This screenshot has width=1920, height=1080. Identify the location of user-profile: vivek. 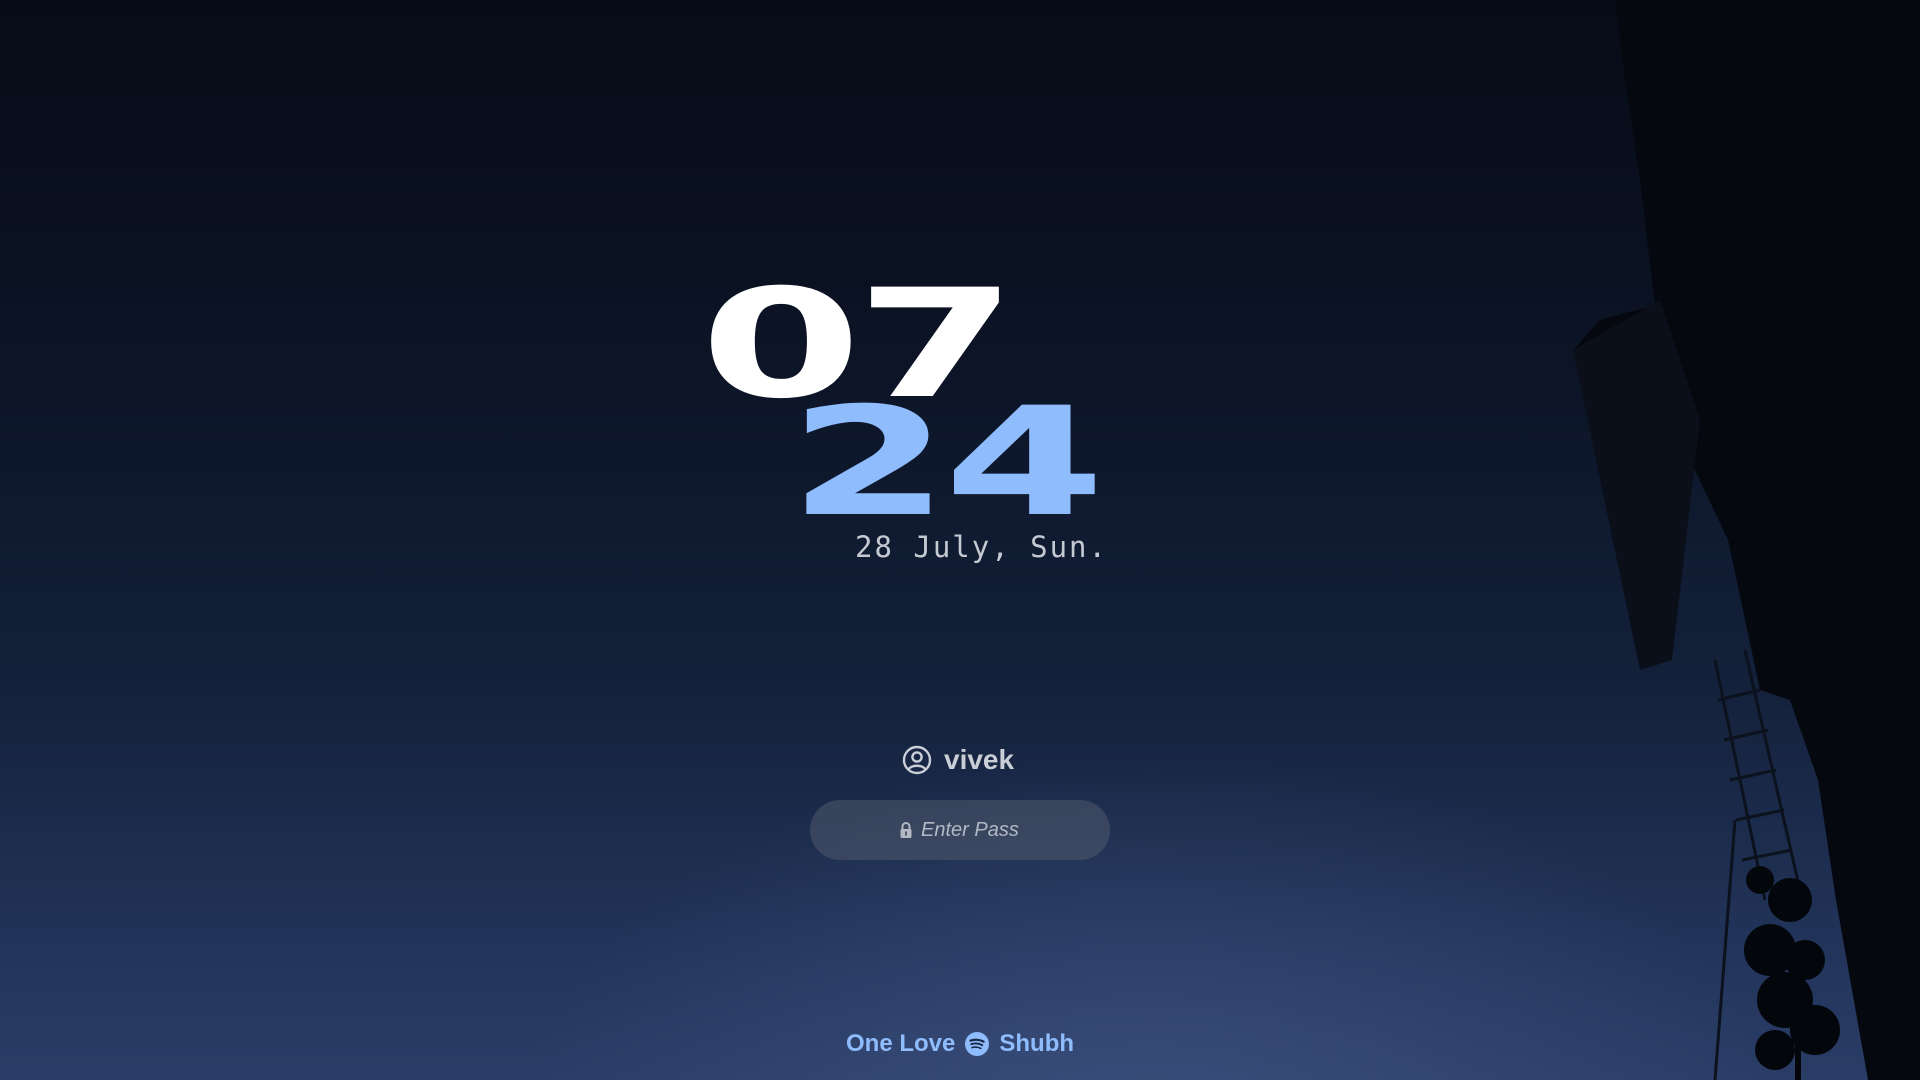
(958, 760).